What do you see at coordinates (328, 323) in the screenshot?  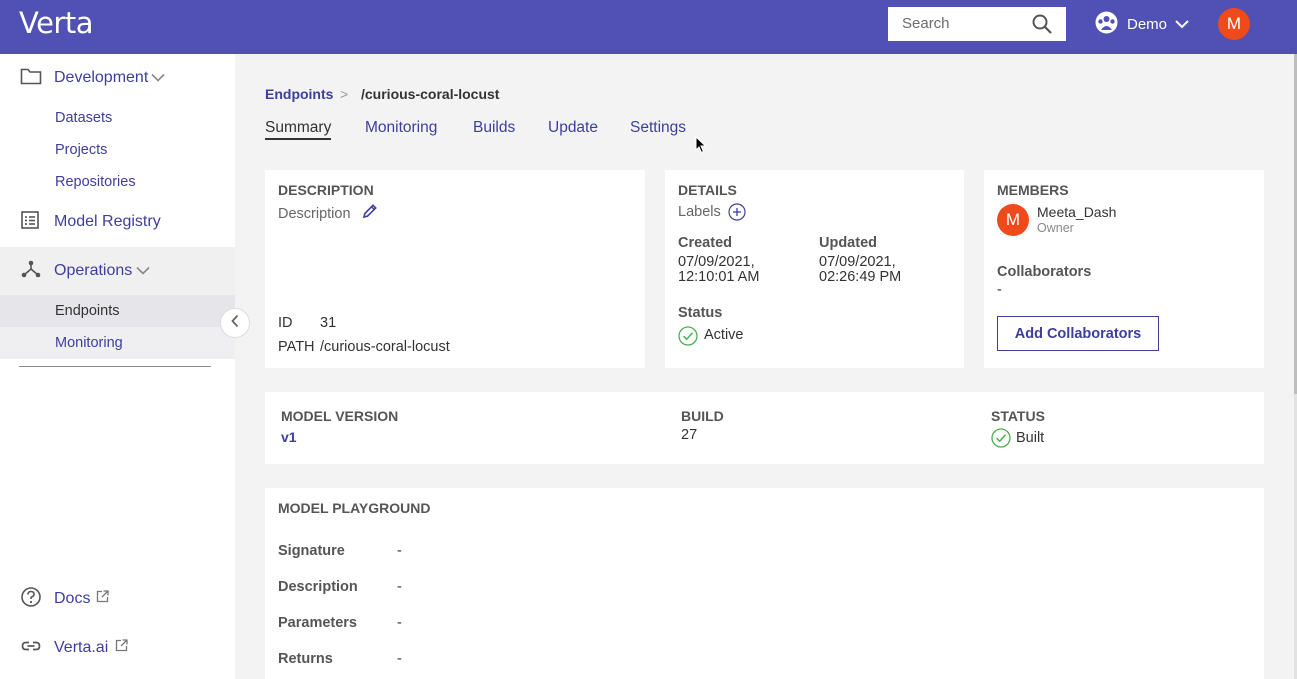 I see `id-value: 31` at bounding box center [328, 323].